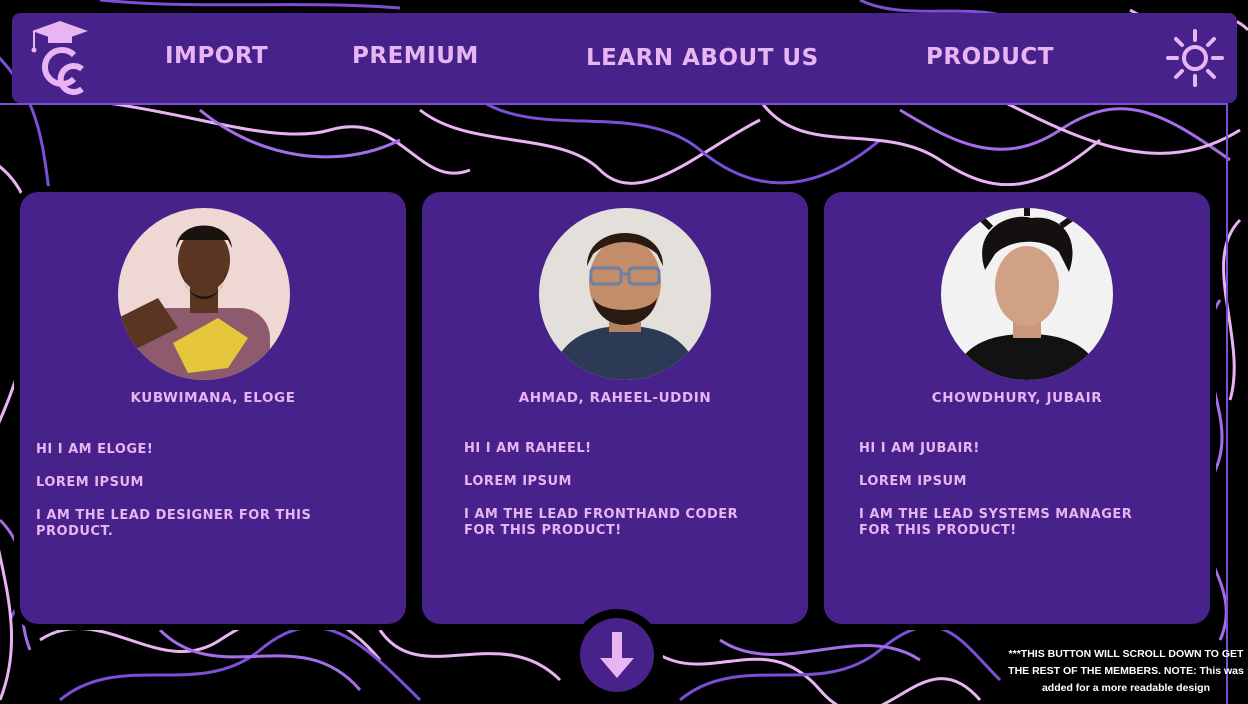  Describe the element at coordinates (95, 449) in the screenshot. I see `member-greeting: HI I AM ELOGE!` at that location.